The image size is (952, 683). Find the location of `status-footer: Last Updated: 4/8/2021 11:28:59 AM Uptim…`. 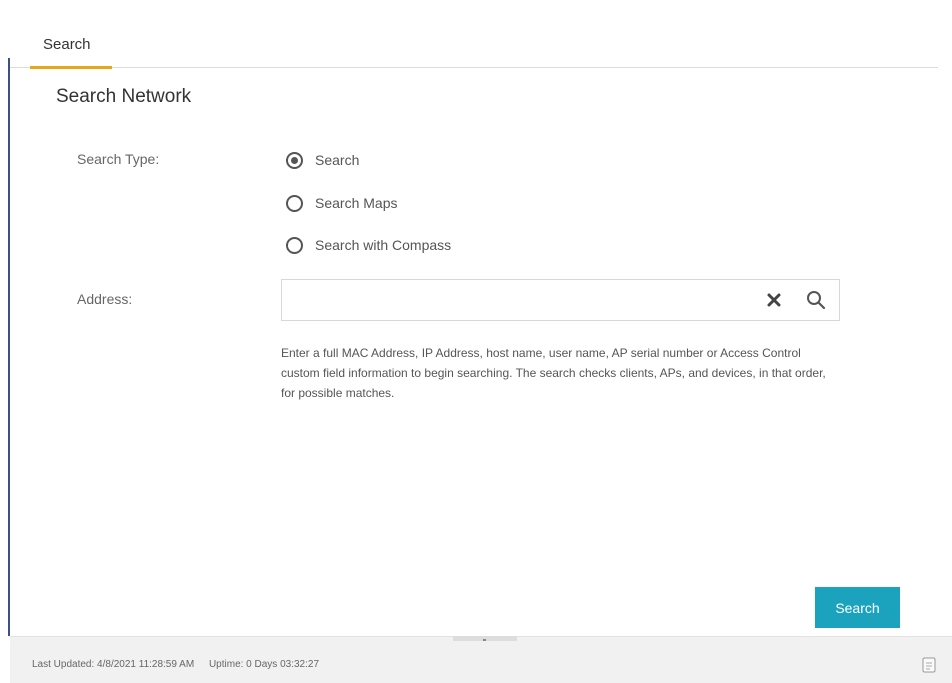

status-footer: Last Updated: 4/8/2021 11:28:59 AM Uptim… is located at coordinates (481, 659).